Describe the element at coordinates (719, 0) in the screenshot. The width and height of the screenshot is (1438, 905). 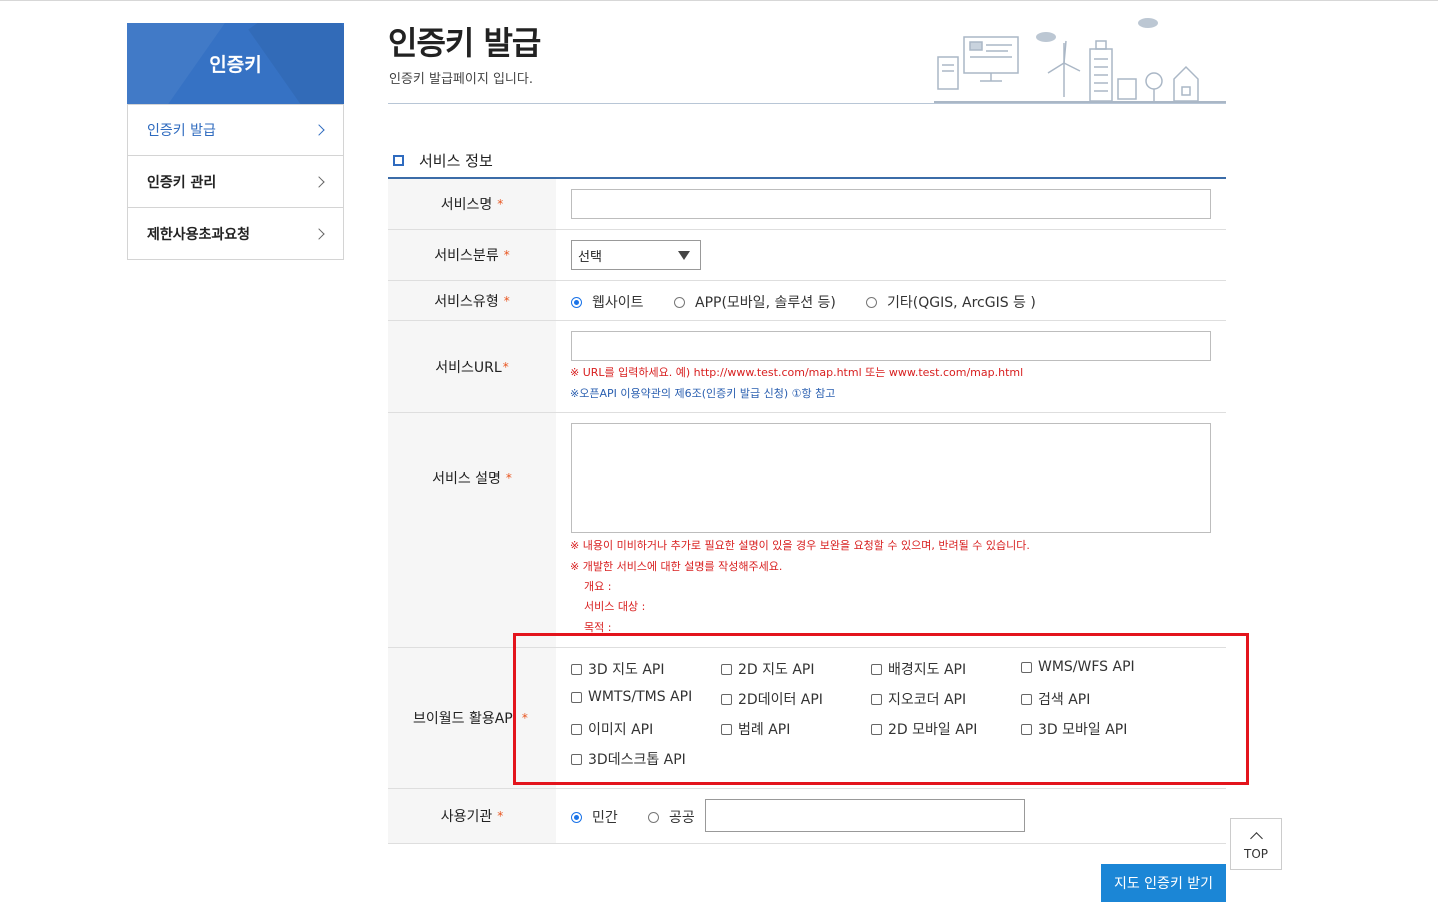
I see `top-divider` at that location.